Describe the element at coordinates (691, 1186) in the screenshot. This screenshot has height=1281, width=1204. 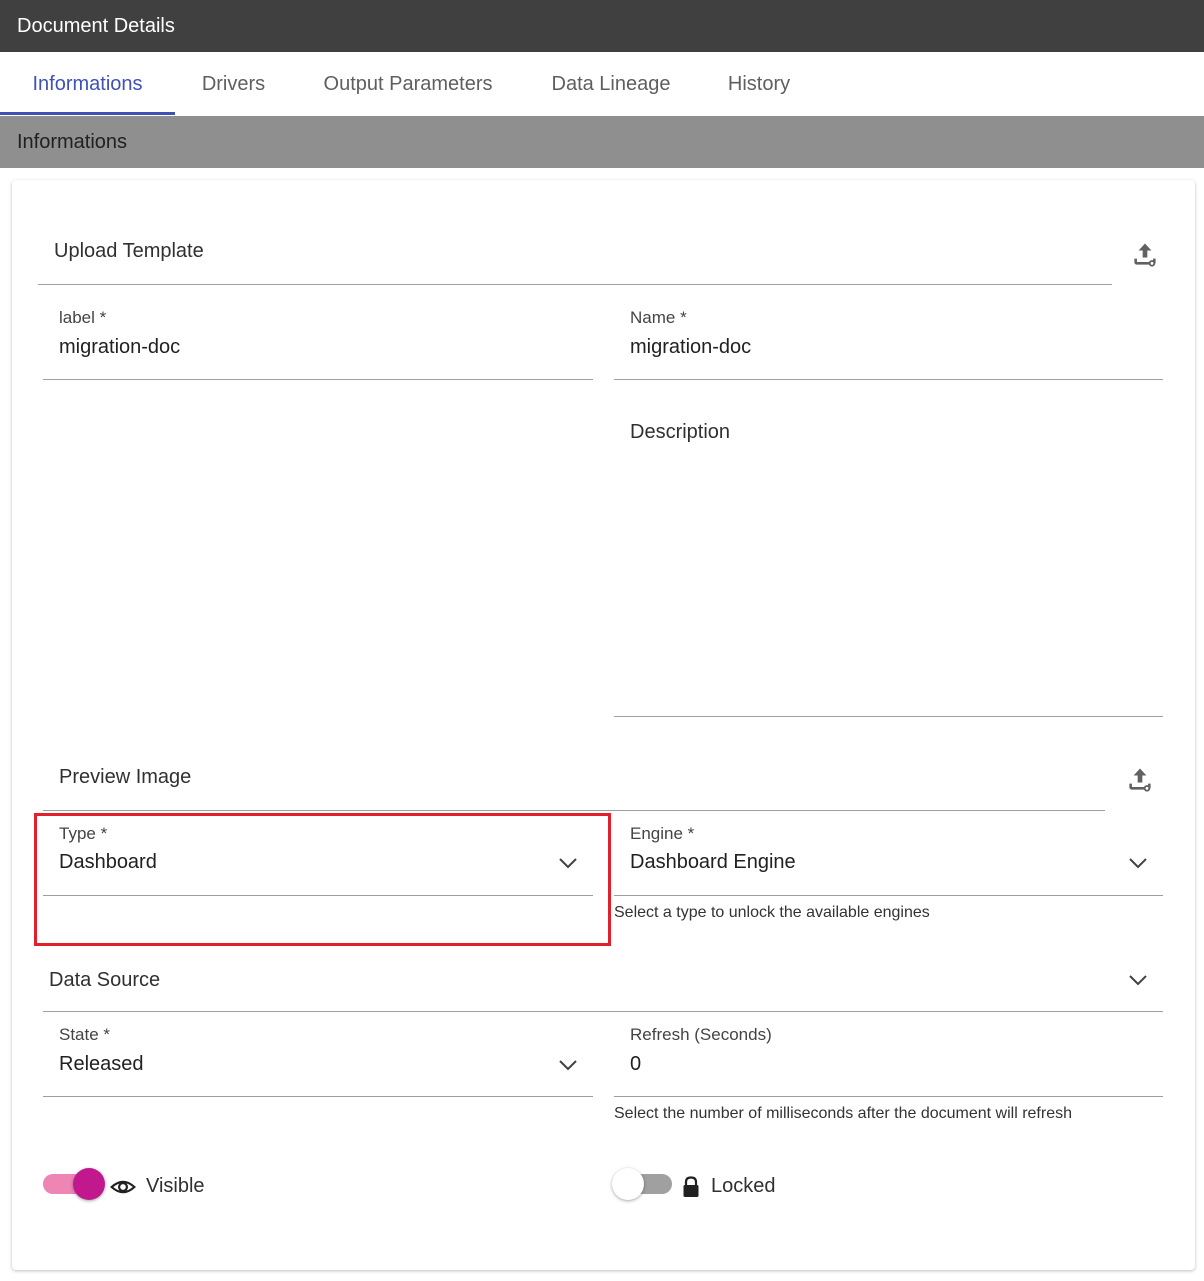
I see `lock-icon` at that location.